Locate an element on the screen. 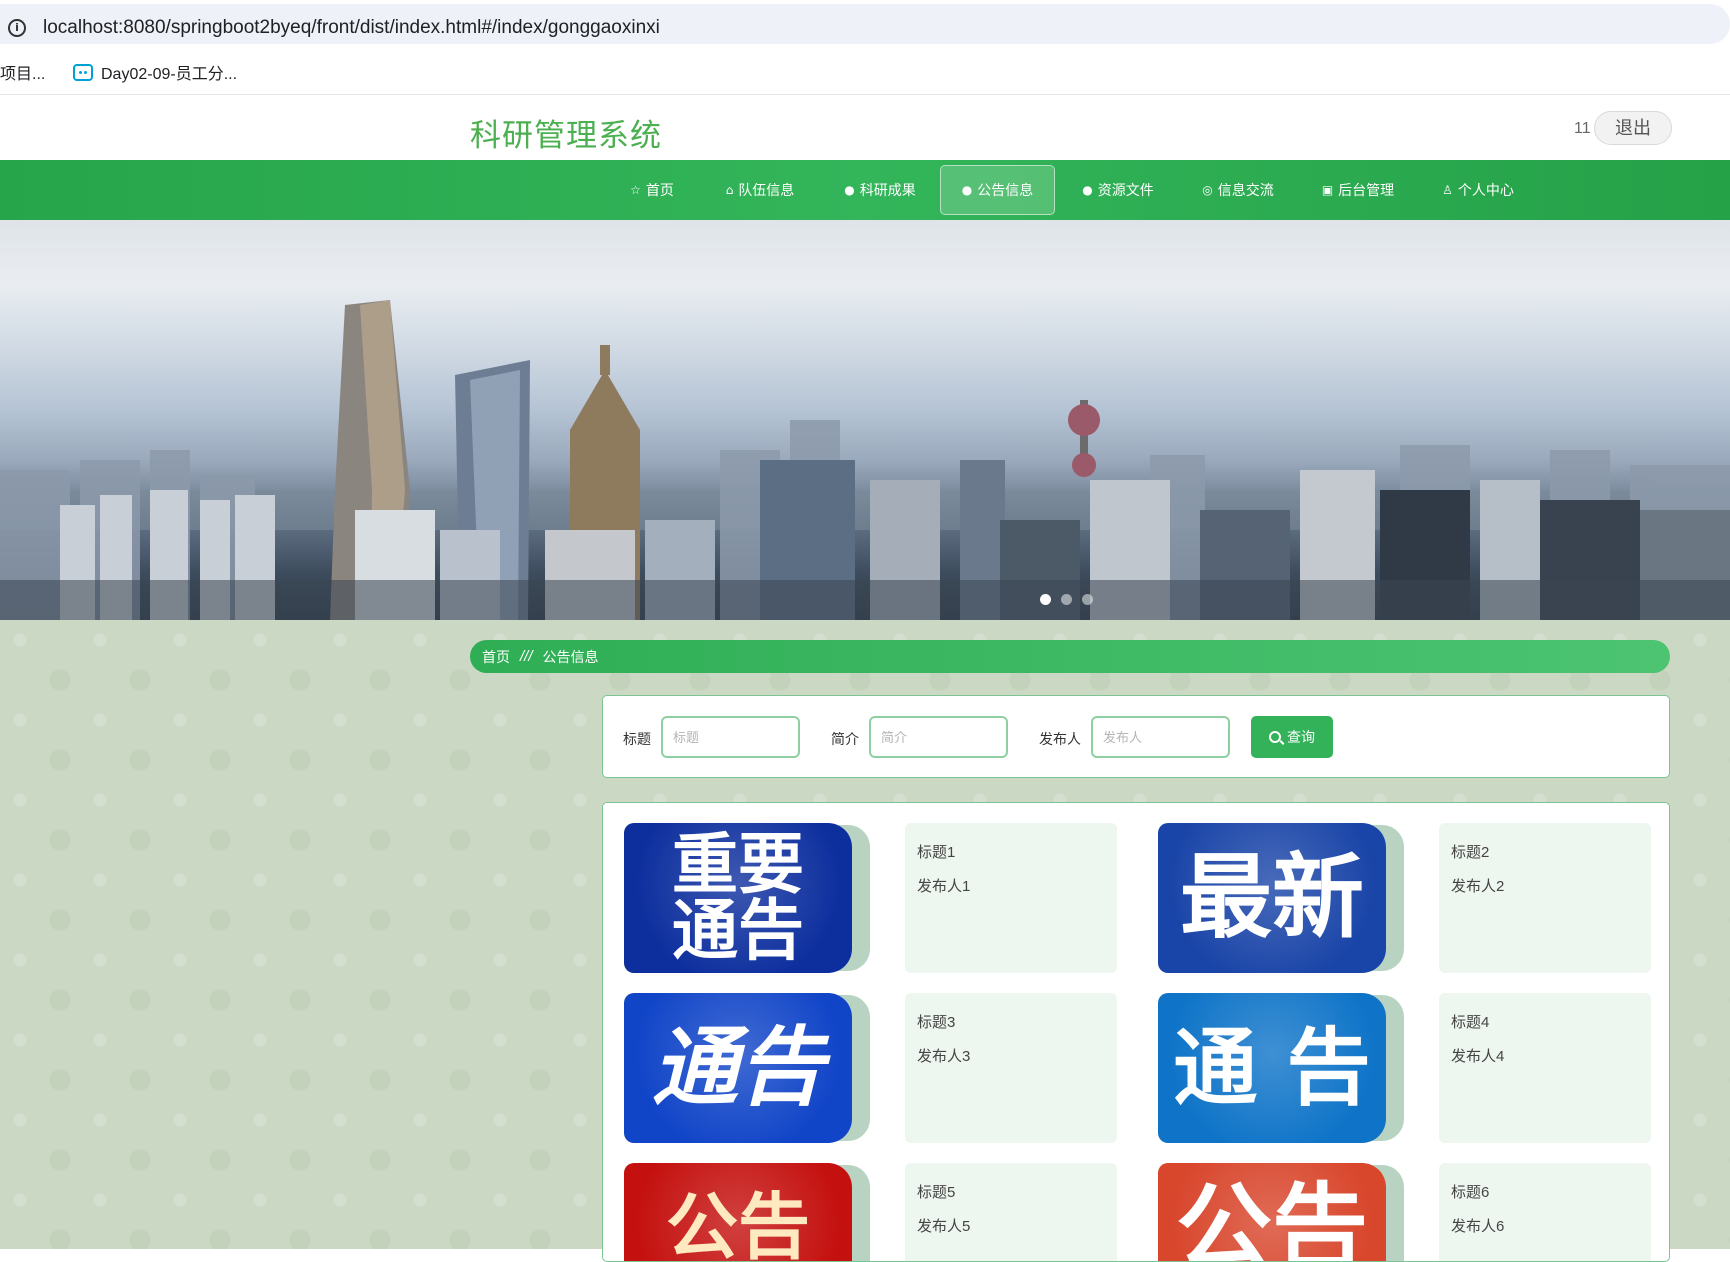  help-icon: ● is located at coordinates (967, 190).